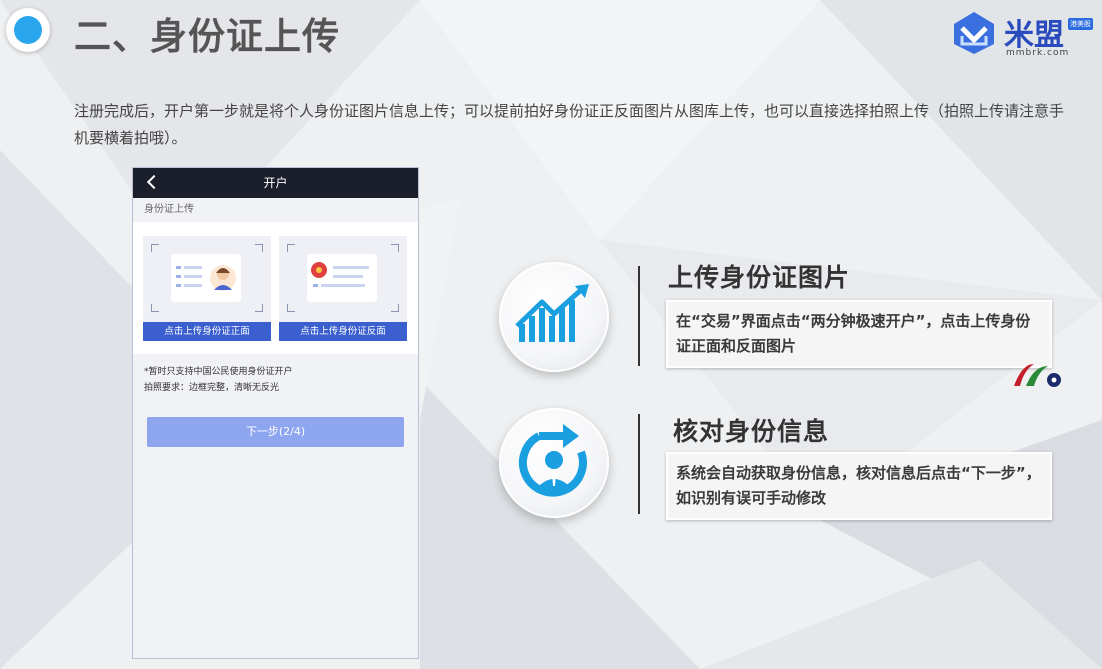 The height and width of the screenshot is (669, 1102). What do you see at coordinates (1022, 35) in the screenshot?
I see `brand-logo: 米盟 港美股 mmbrk.com` at bounding box center [1022, 35].